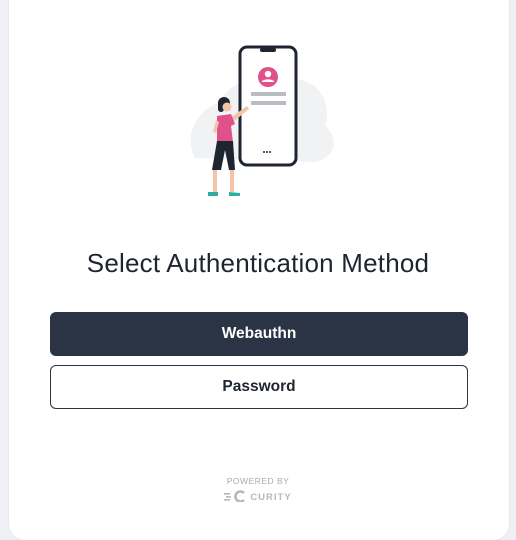  What do you see at coordinates (259, 334) in the screenshot?
I see `webauthn-button: Webauthn` at bounding box center [259, 334].